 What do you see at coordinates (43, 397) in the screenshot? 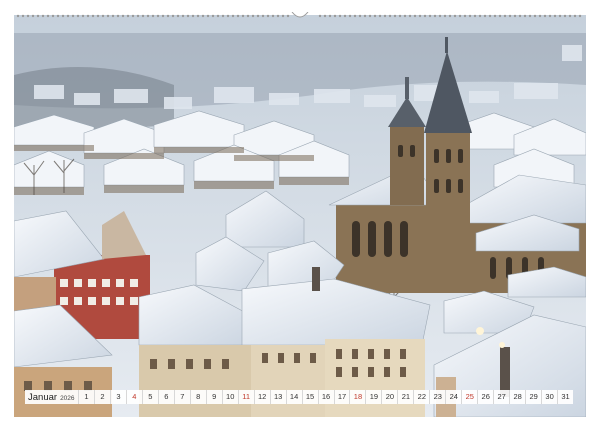
I see `month-name: Januar` at bounding box center [43, 397].